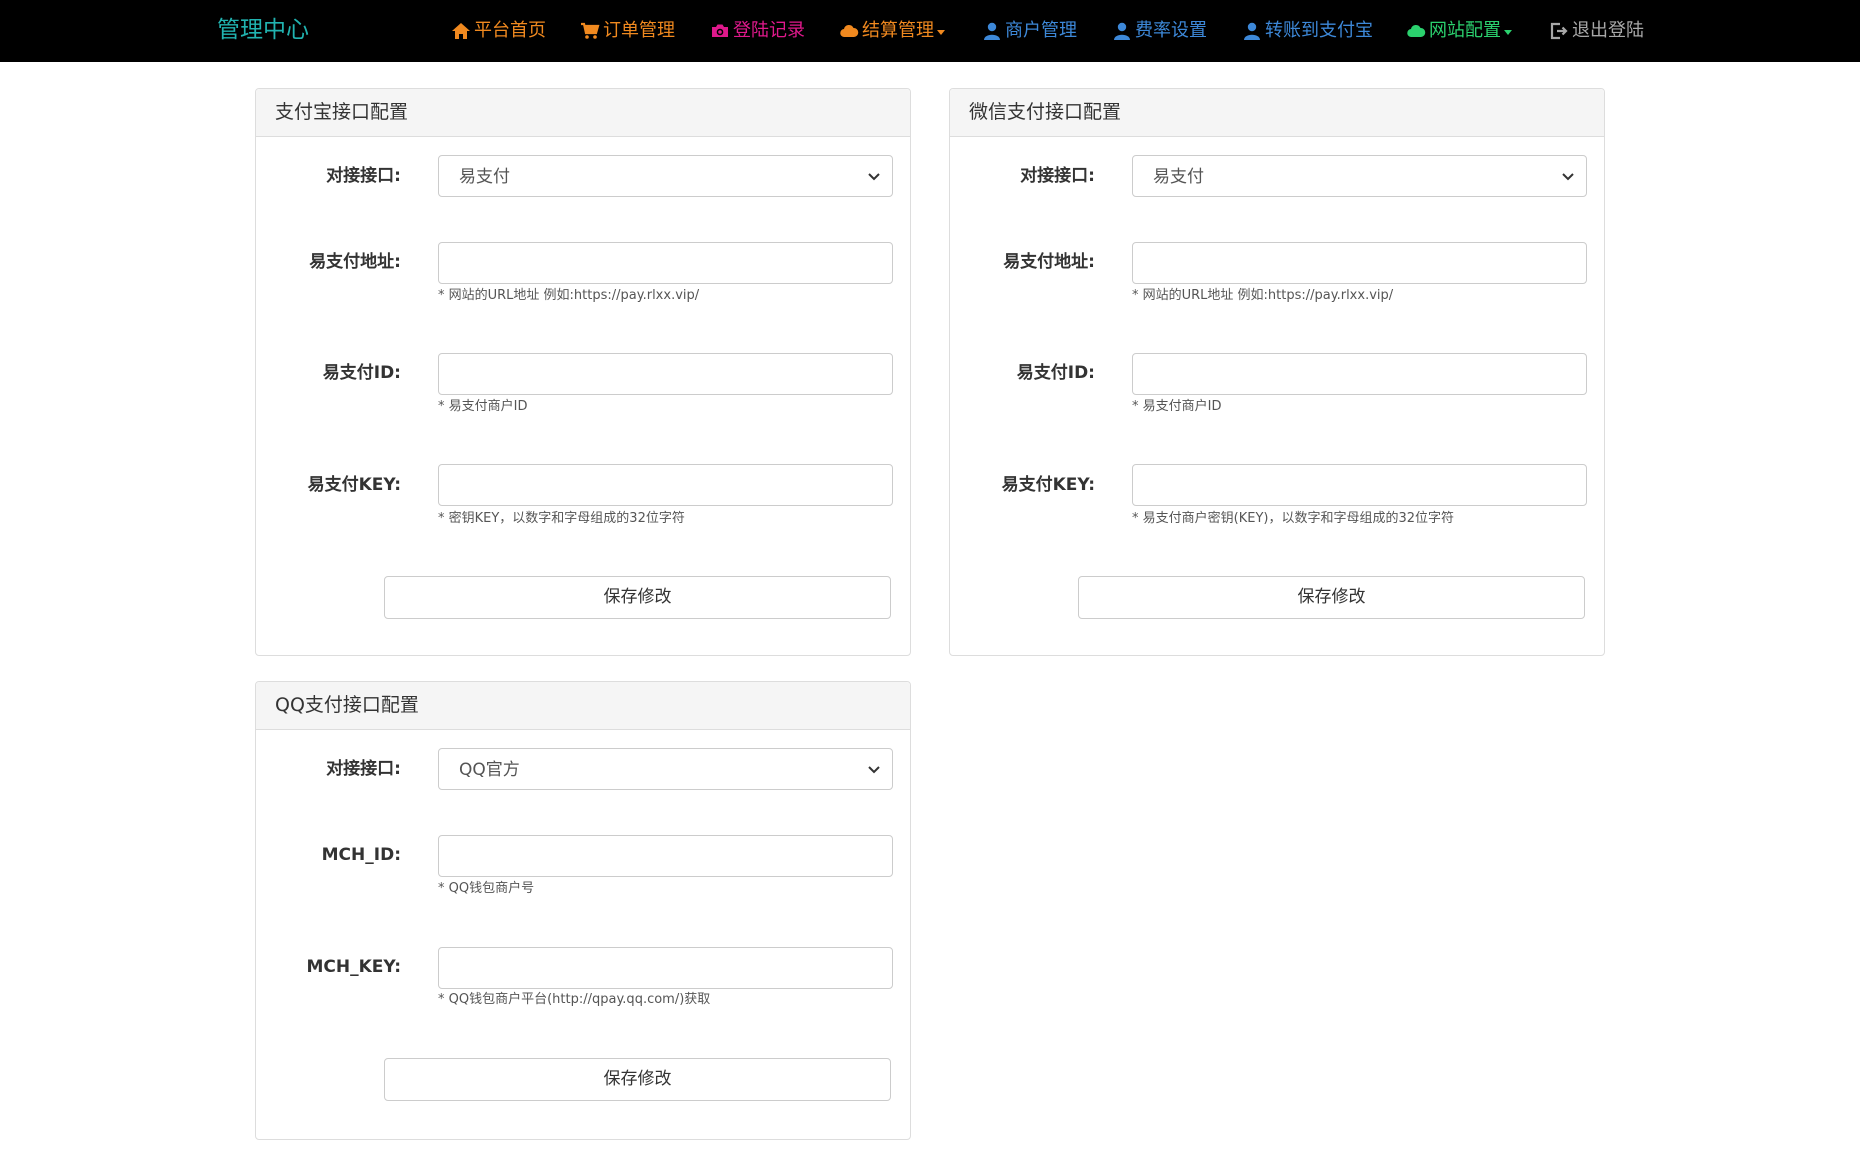 The image size is (1860, 1164). I want to click on wechat-key-input, so click(1359, 485).